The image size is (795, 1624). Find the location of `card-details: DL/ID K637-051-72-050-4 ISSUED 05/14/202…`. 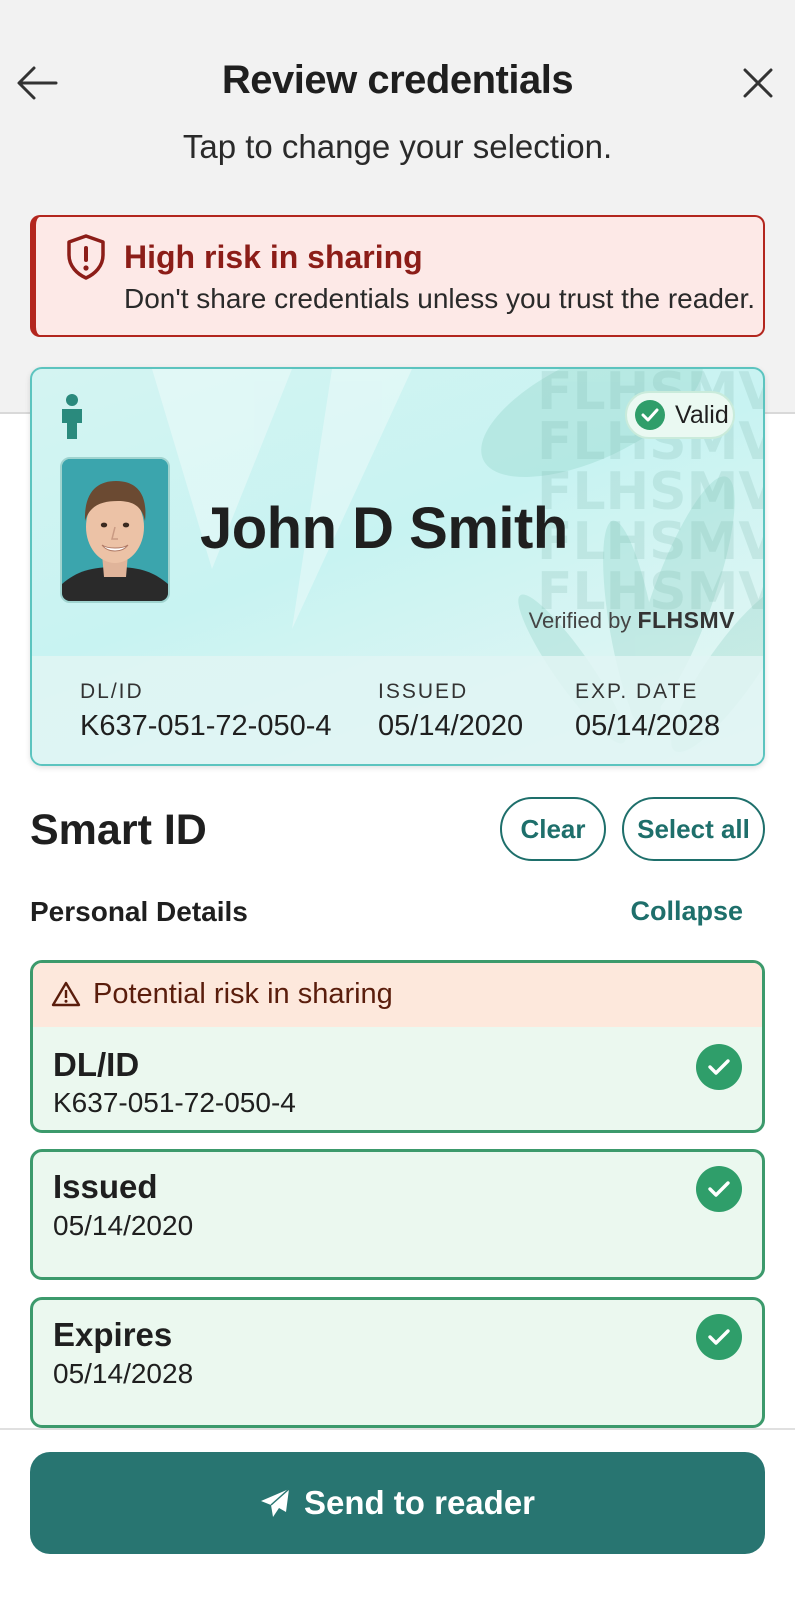

card-details: DL/ID K637-051-72-050-4 ISSUED 05/14/202… is located at coordinates (397, 710).